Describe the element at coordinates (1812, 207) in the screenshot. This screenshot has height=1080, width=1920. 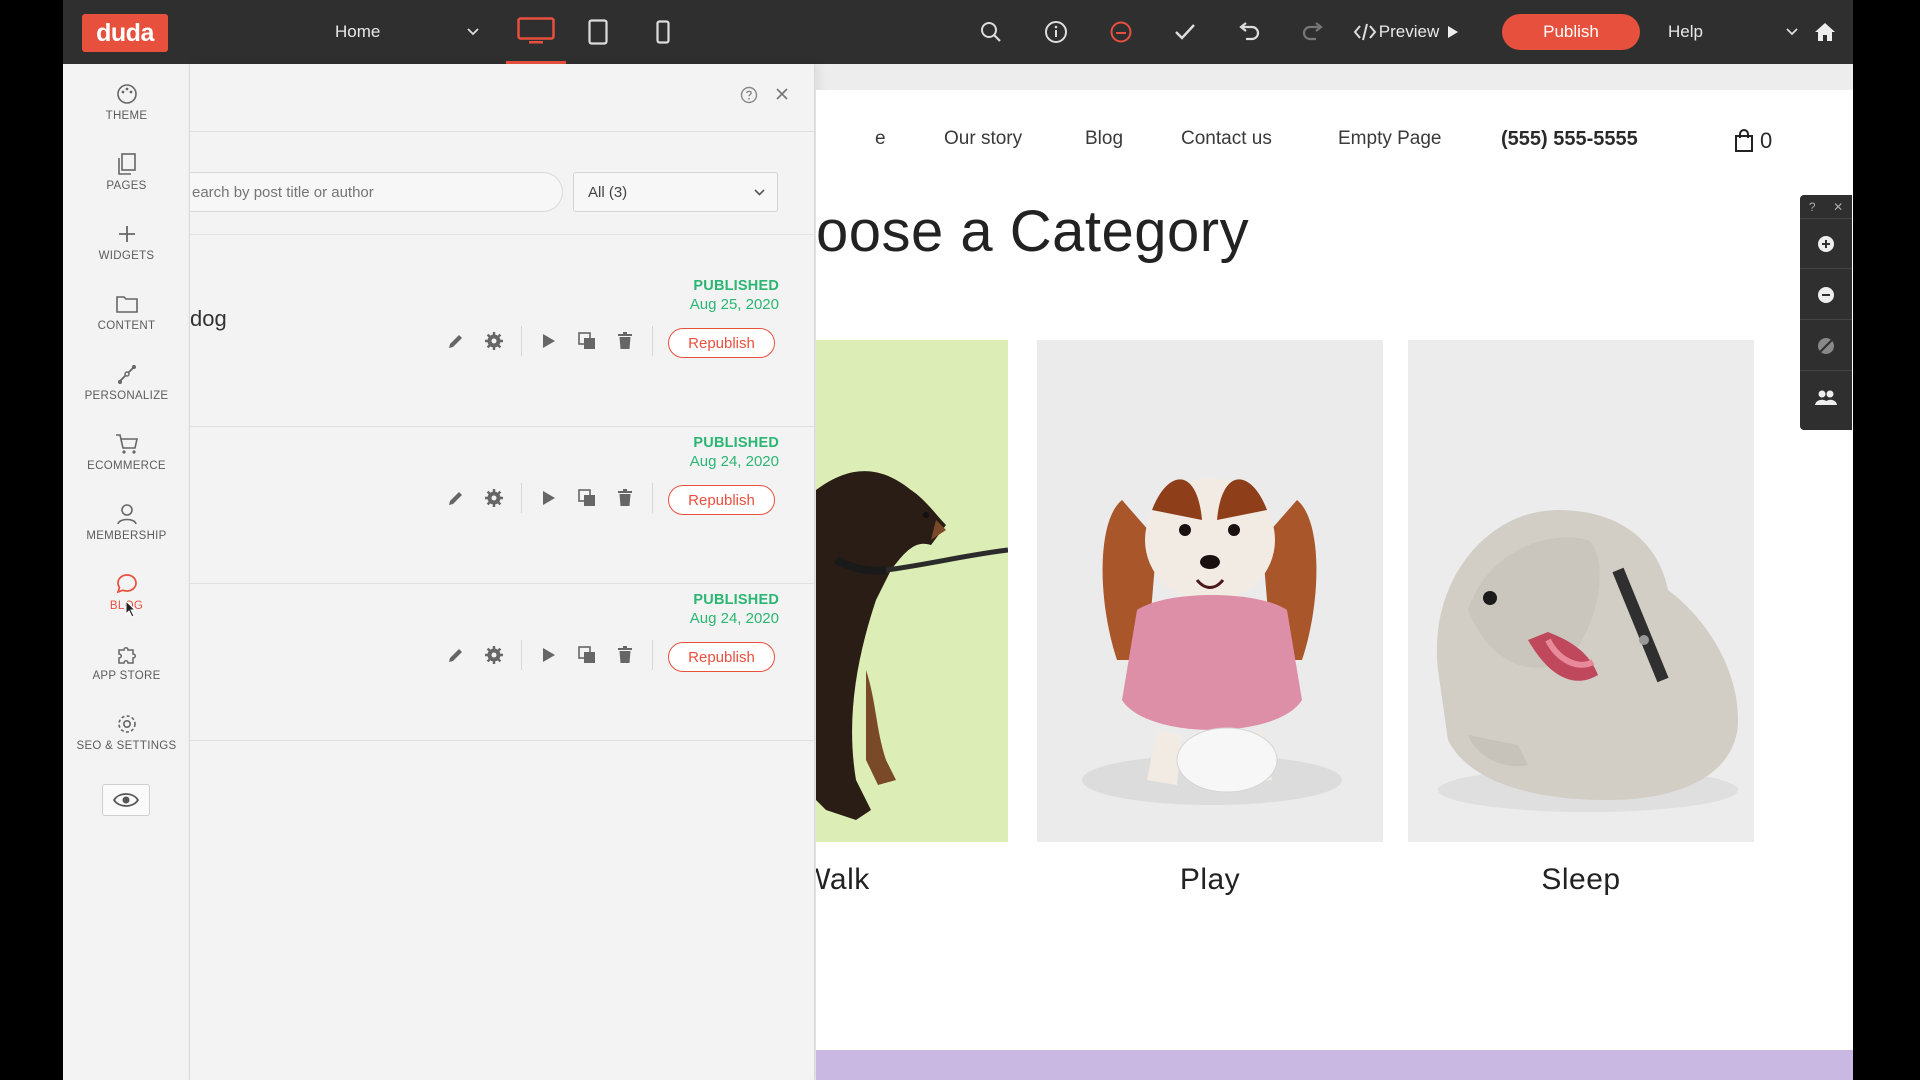
I see `help-icon: ?` at that location.